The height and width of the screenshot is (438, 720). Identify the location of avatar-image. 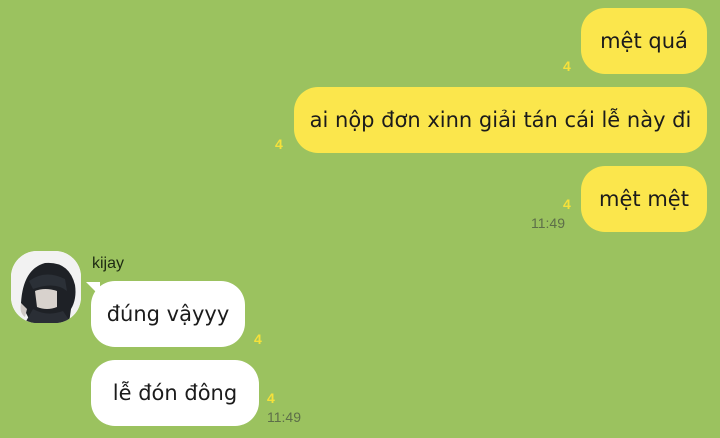
(46, 287).